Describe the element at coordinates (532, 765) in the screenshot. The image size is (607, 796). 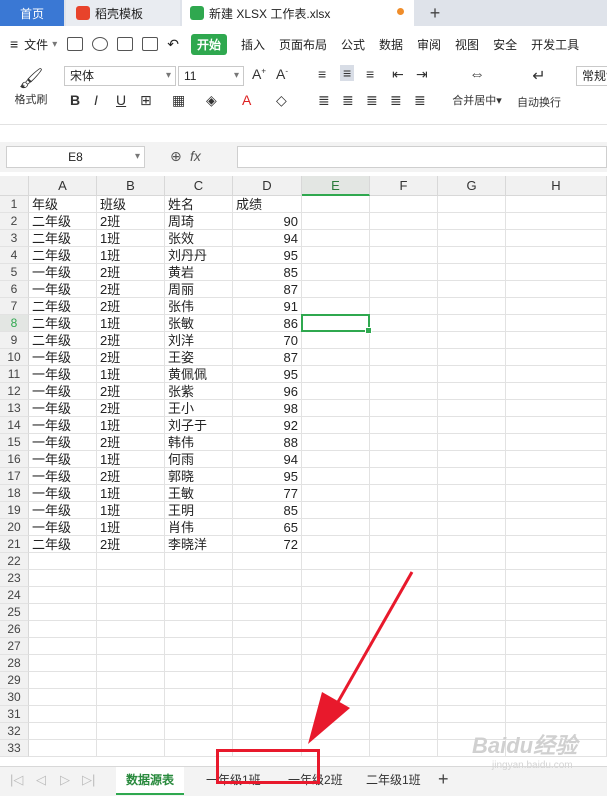
I see `watermark-subtitle: jingyan.baidu.com` at that location.